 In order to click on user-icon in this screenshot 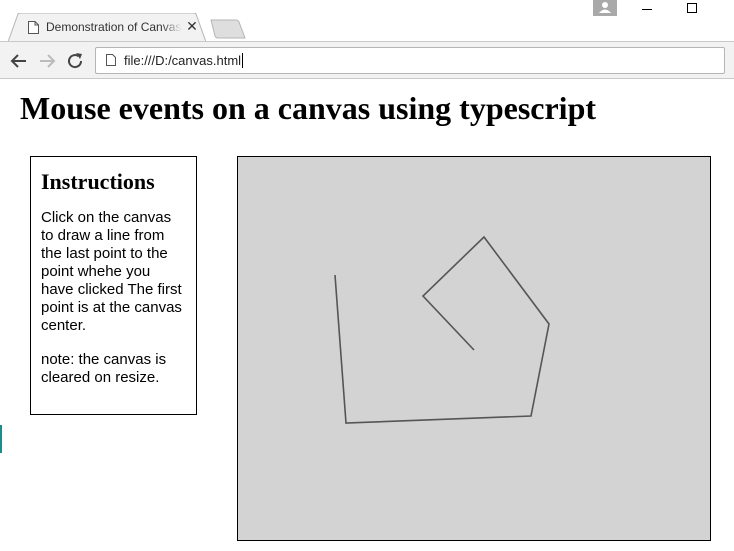, I will do `click(605, 8)`.